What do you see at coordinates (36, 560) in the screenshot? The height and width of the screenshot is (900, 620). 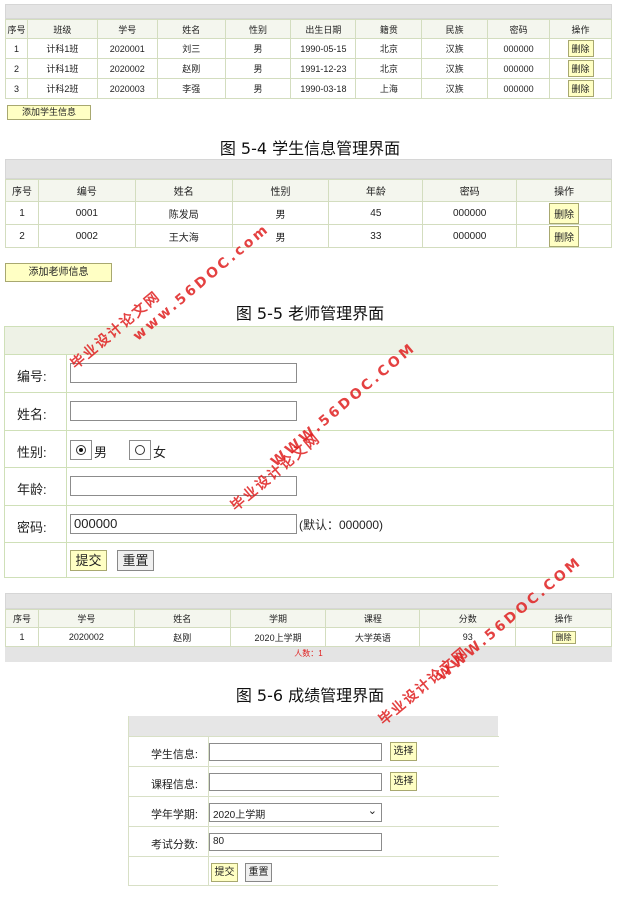 I see `form-label` at bounding box center [36, 560].